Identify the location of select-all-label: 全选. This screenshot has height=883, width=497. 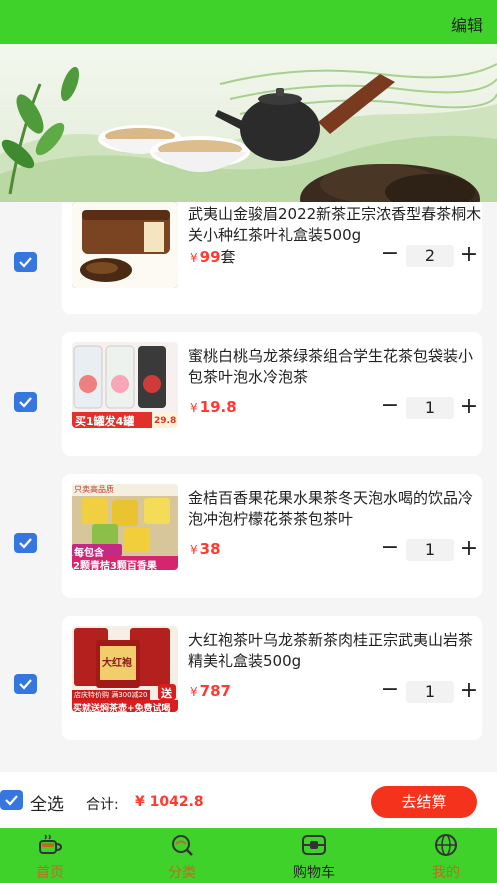
(47, 802).